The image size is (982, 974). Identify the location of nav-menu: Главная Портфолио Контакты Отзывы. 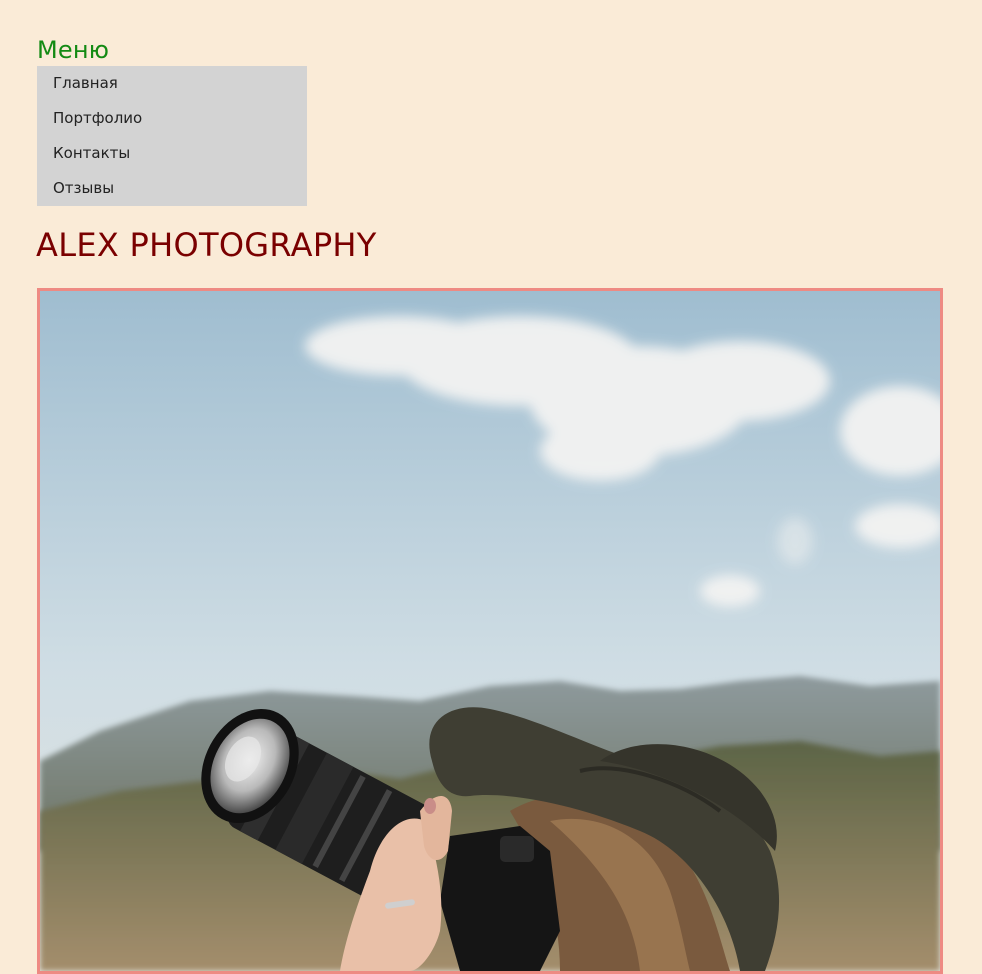
(172, 136).